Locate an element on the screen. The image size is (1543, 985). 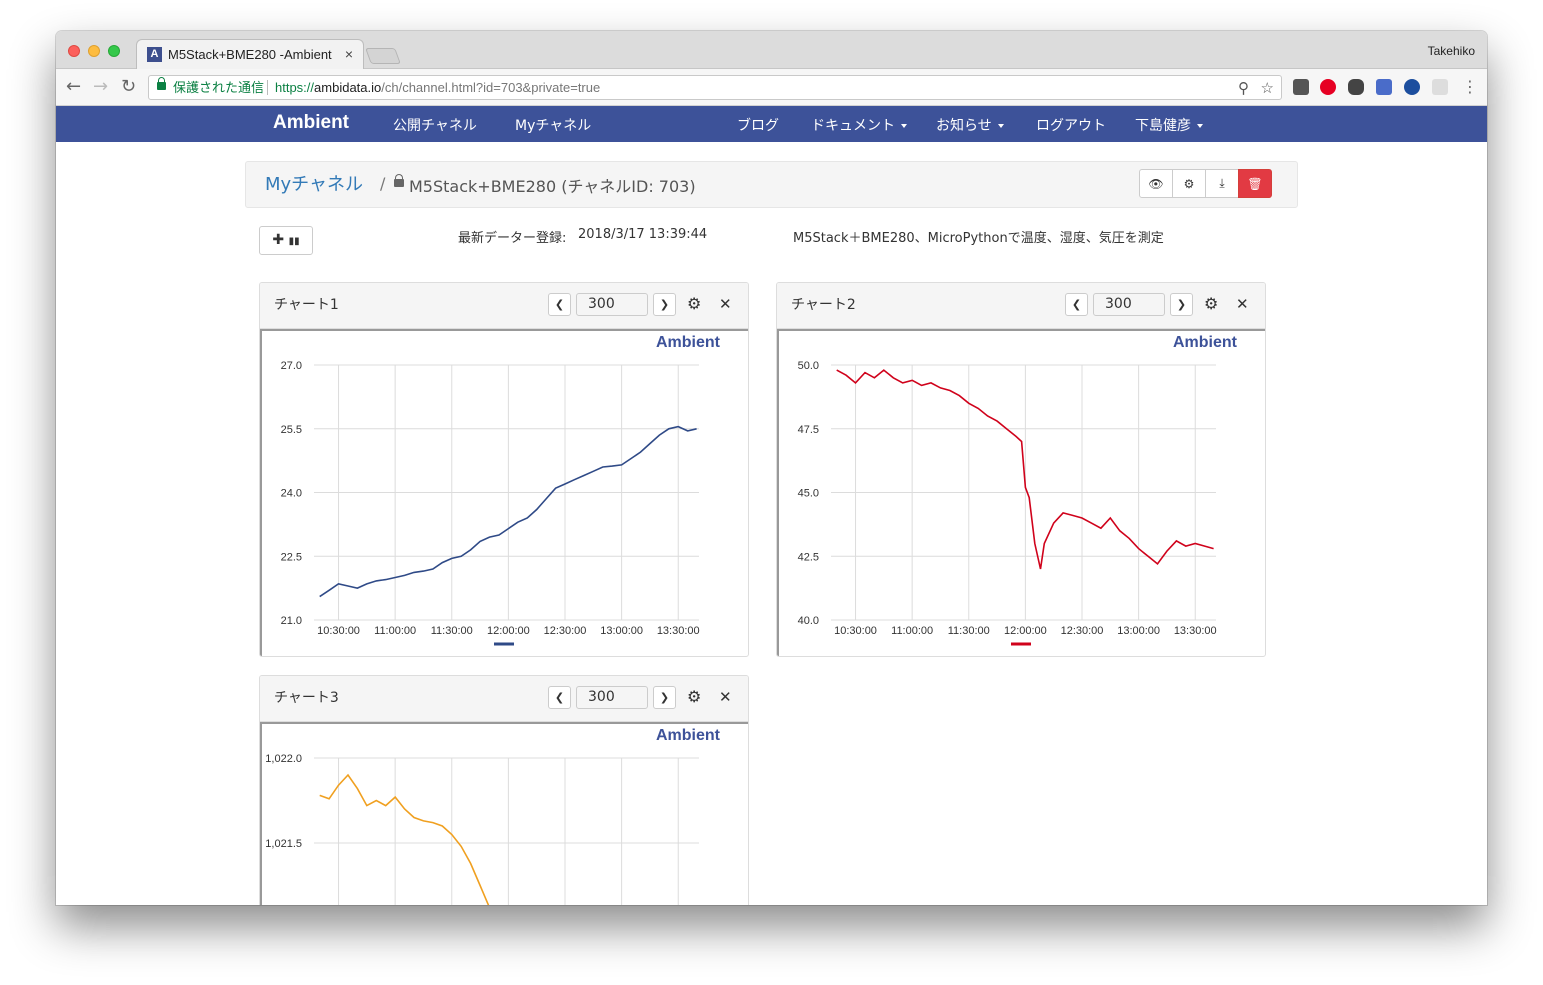
channel-description: M5Stack＋BME280、MicroPythonで温度、湿度、気圧を測定 is located at coordinates (978, 238).